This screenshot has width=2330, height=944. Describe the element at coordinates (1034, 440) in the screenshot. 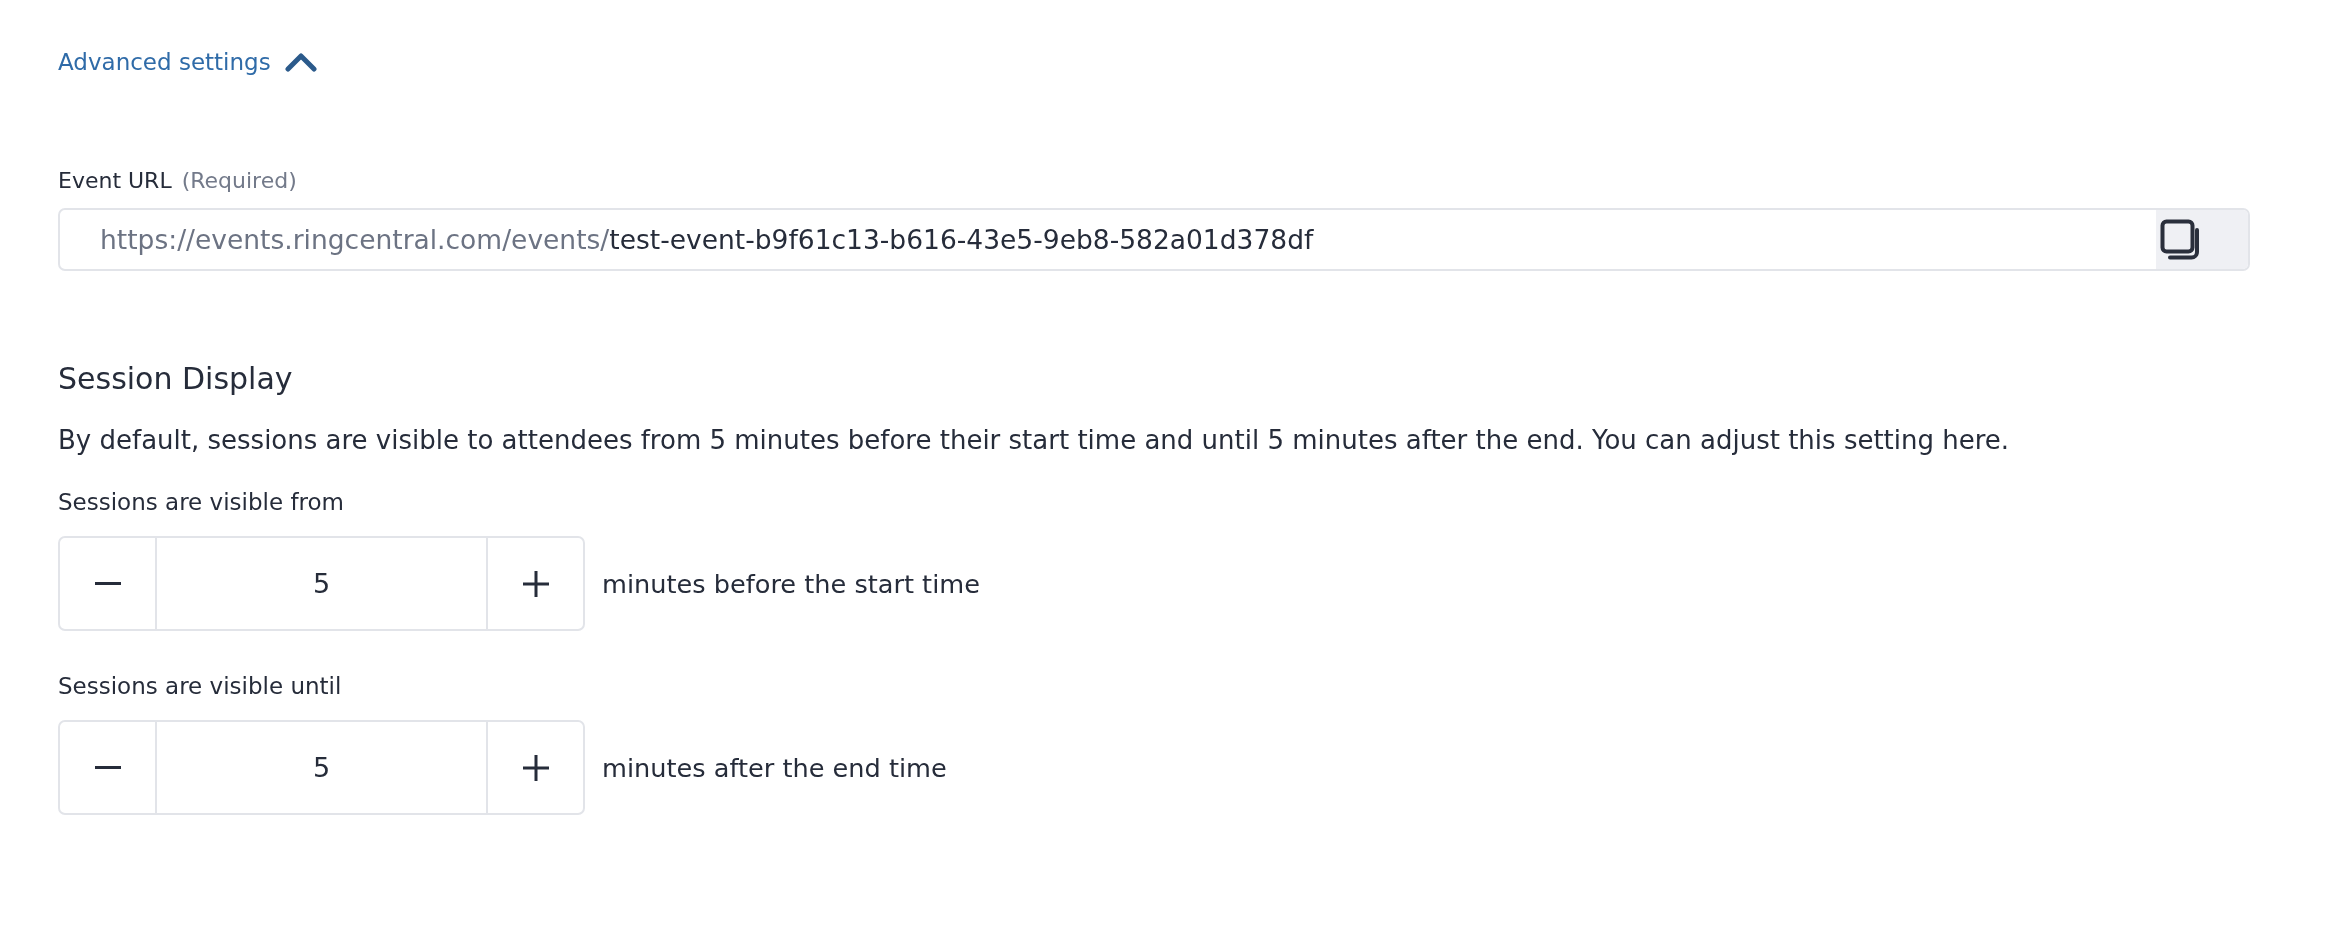

I see `section-description: By default, sessions are visible to attendees from 5 minutes before their start time and until 5 minutes after the end. You can adjust this setting here.` at that location.